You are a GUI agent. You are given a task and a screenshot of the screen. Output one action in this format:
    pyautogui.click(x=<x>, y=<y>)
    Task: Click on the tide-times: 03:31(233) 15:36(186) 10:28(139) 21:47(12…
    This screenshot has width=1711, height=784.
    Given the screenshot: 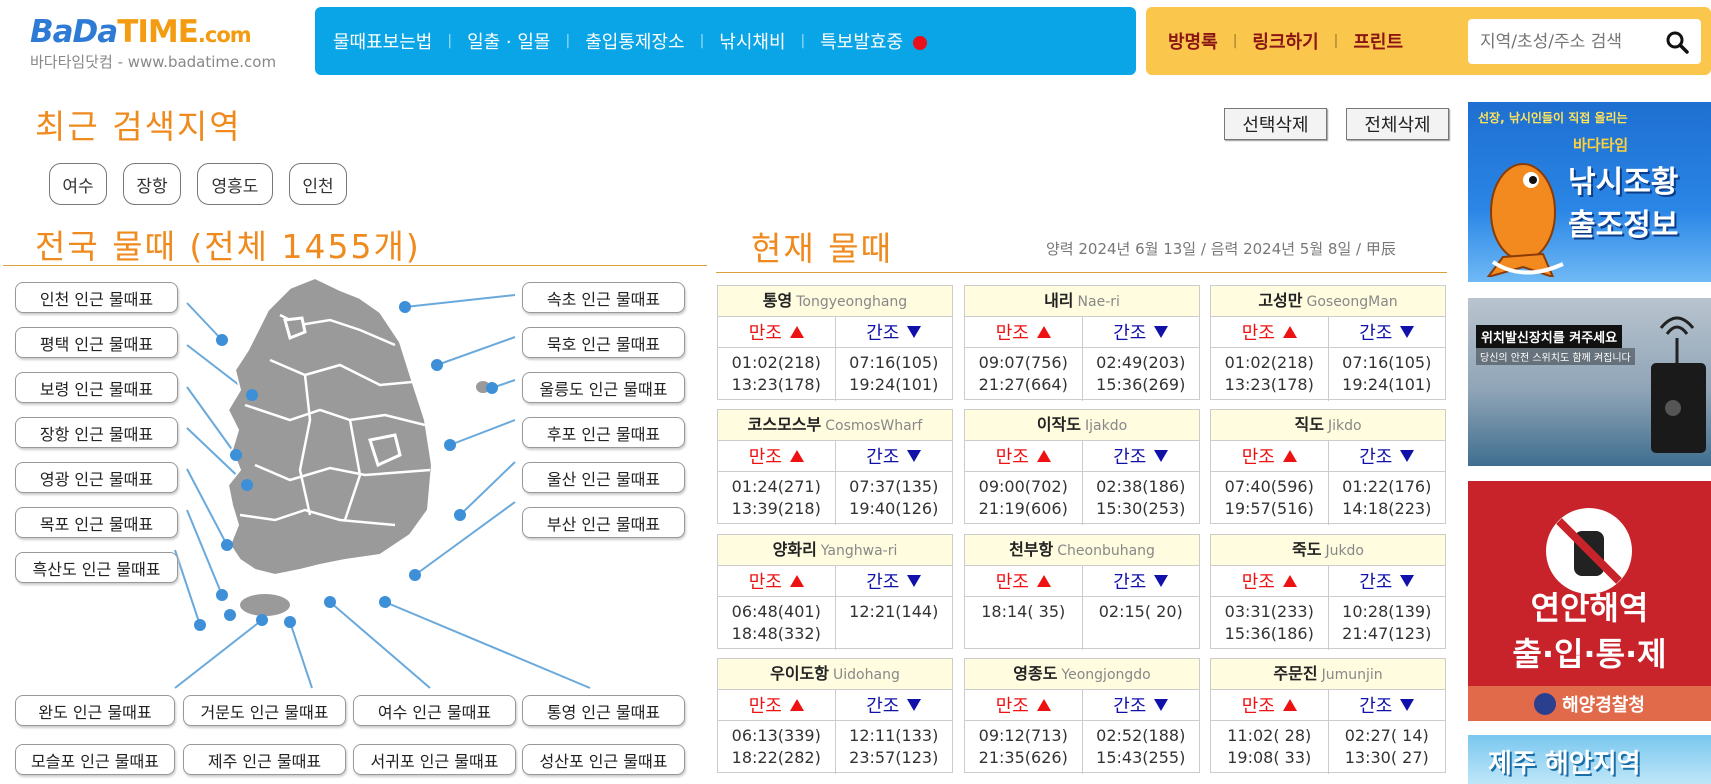 What is the action you would take?
    pyautogui.click(x=1328, y=623)
    